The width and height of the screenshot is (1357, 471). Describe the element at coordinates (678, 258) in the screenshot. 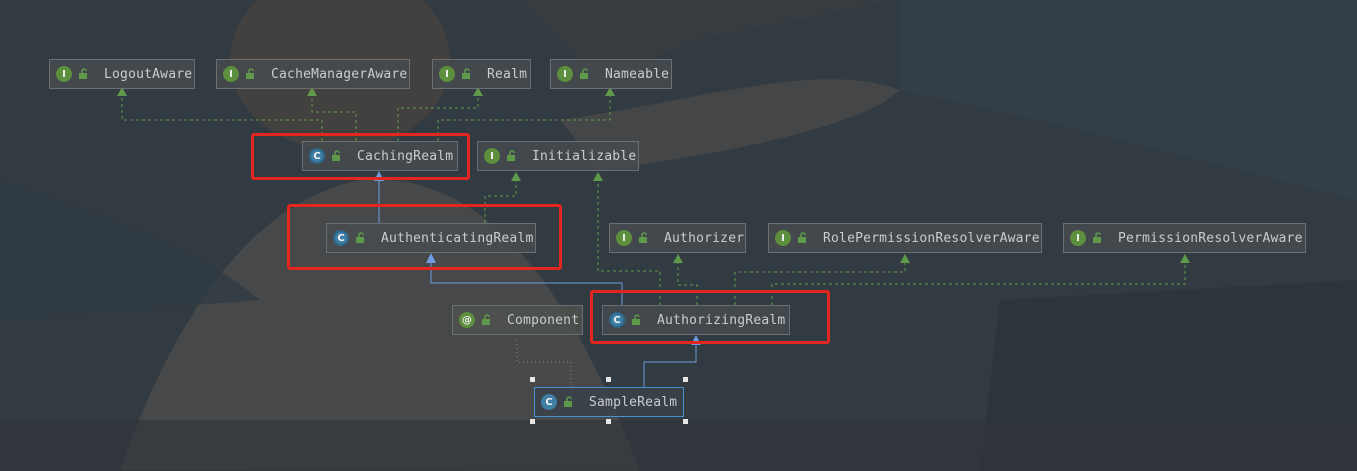

I see `arrowhead-authorizer` at that location.